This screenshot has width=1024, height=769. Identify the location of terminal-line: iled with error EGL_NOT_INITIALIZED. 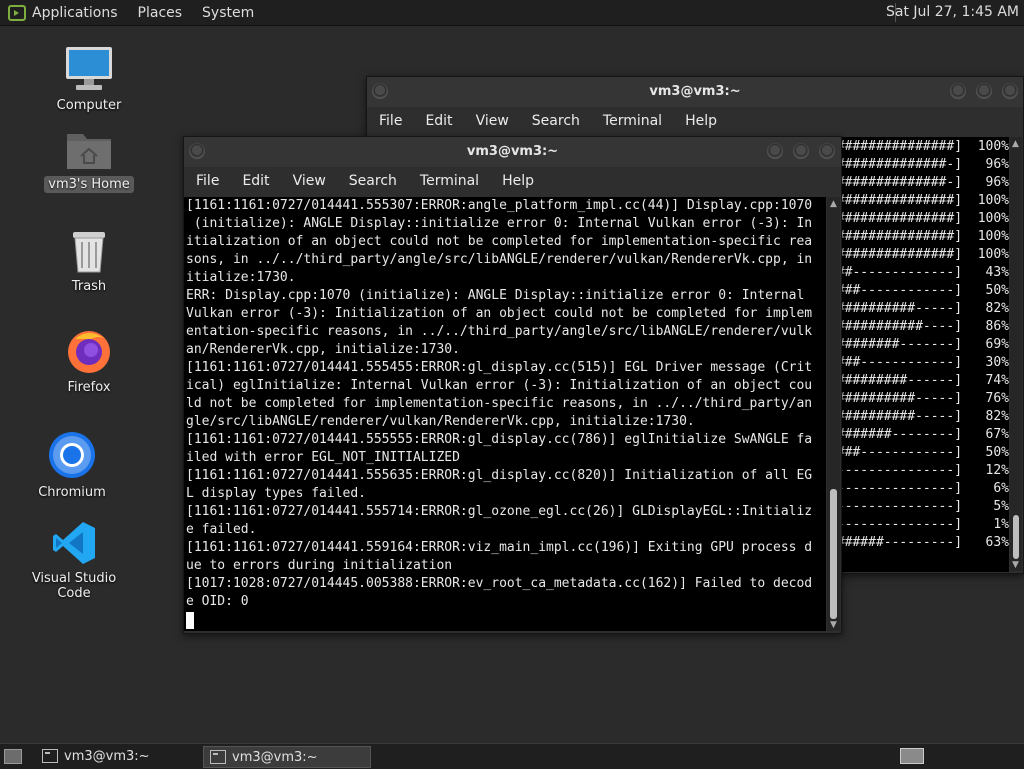
(323, 457).